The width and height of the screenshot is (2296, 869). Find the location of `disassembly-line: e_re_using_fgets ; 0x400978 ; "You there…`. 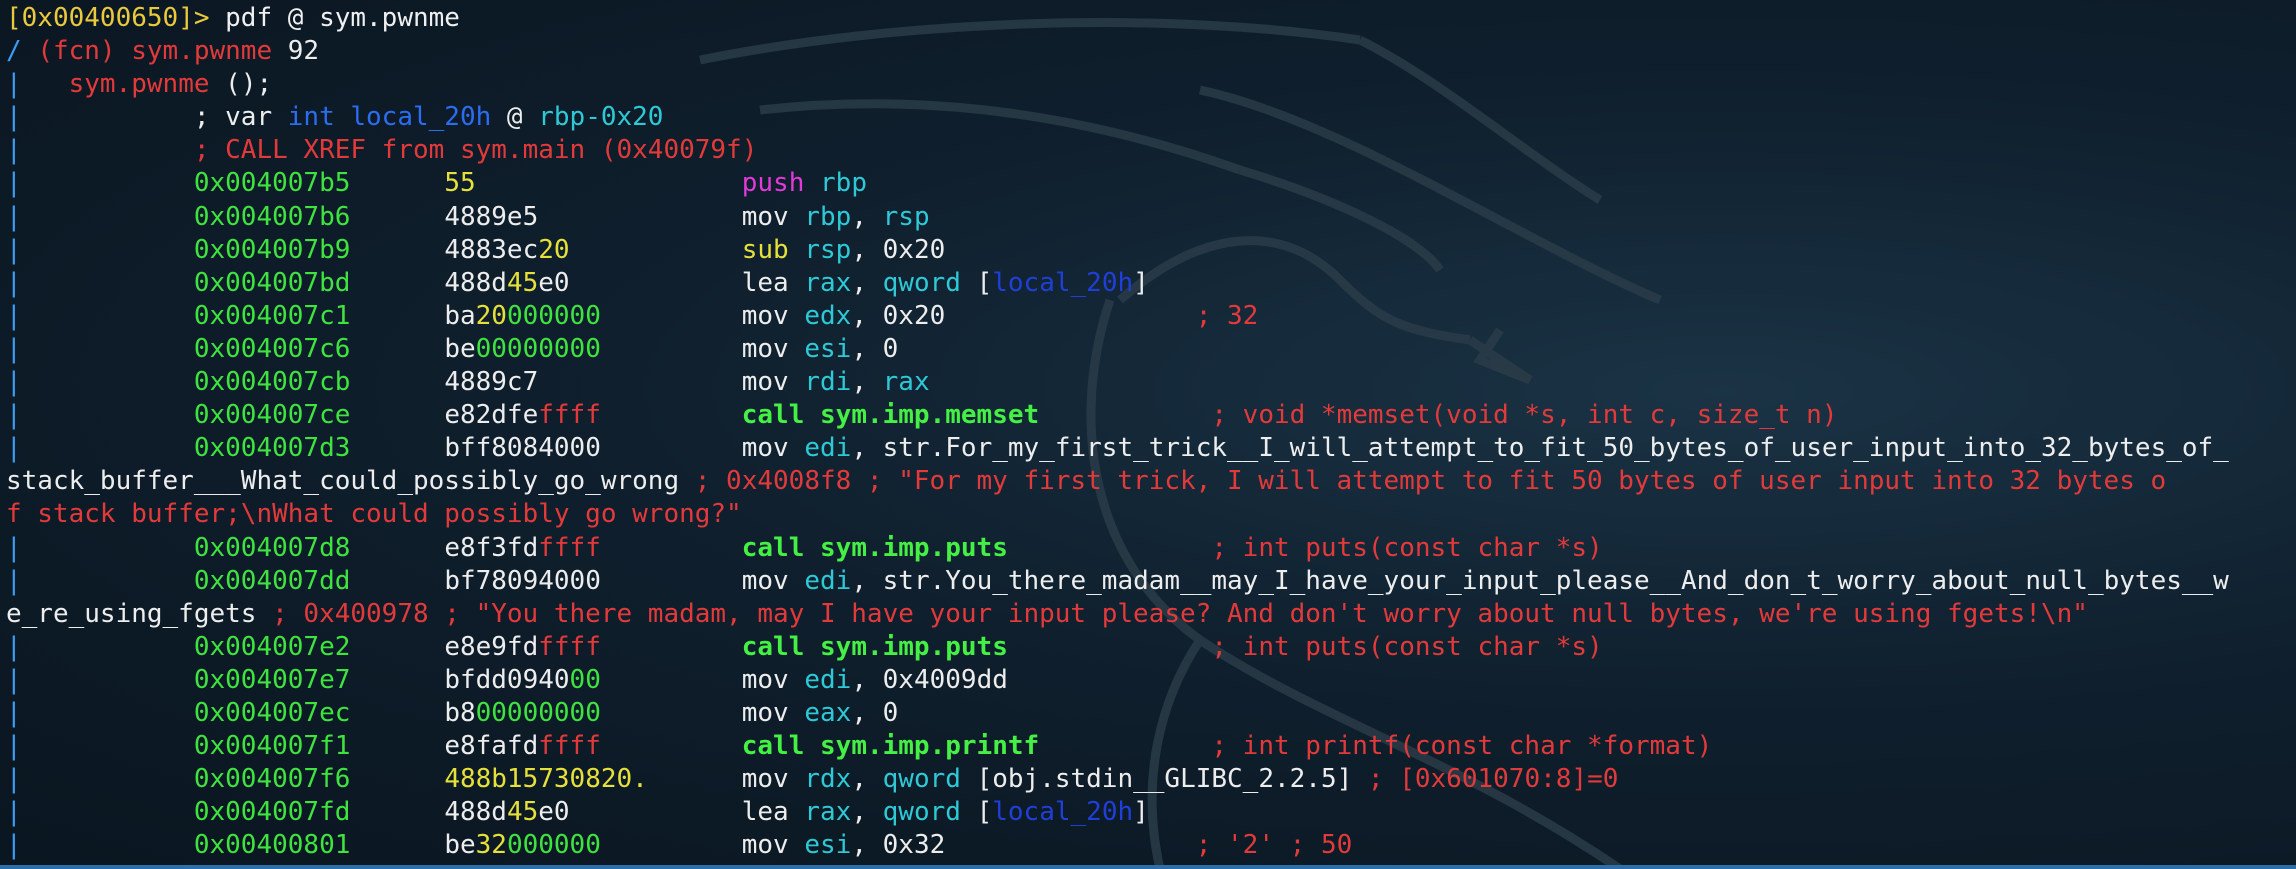

disassembly-line: e_re_using_fgets ; 0x400978 ; "You there… is located at coordinates (1117, 614).